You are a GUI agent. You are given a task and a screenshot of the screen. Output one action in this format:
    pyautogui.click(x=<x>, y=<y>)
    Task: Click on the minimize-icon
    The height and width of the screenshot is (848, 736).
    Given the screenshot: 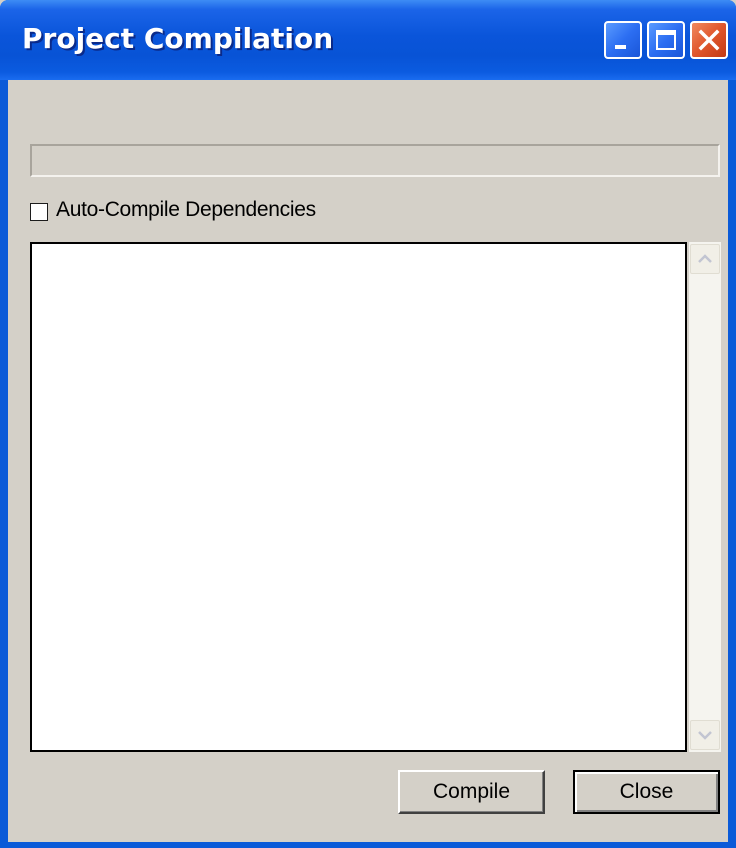 What is the action you would take?
    pyautogui.click(x=620, y=47)
    